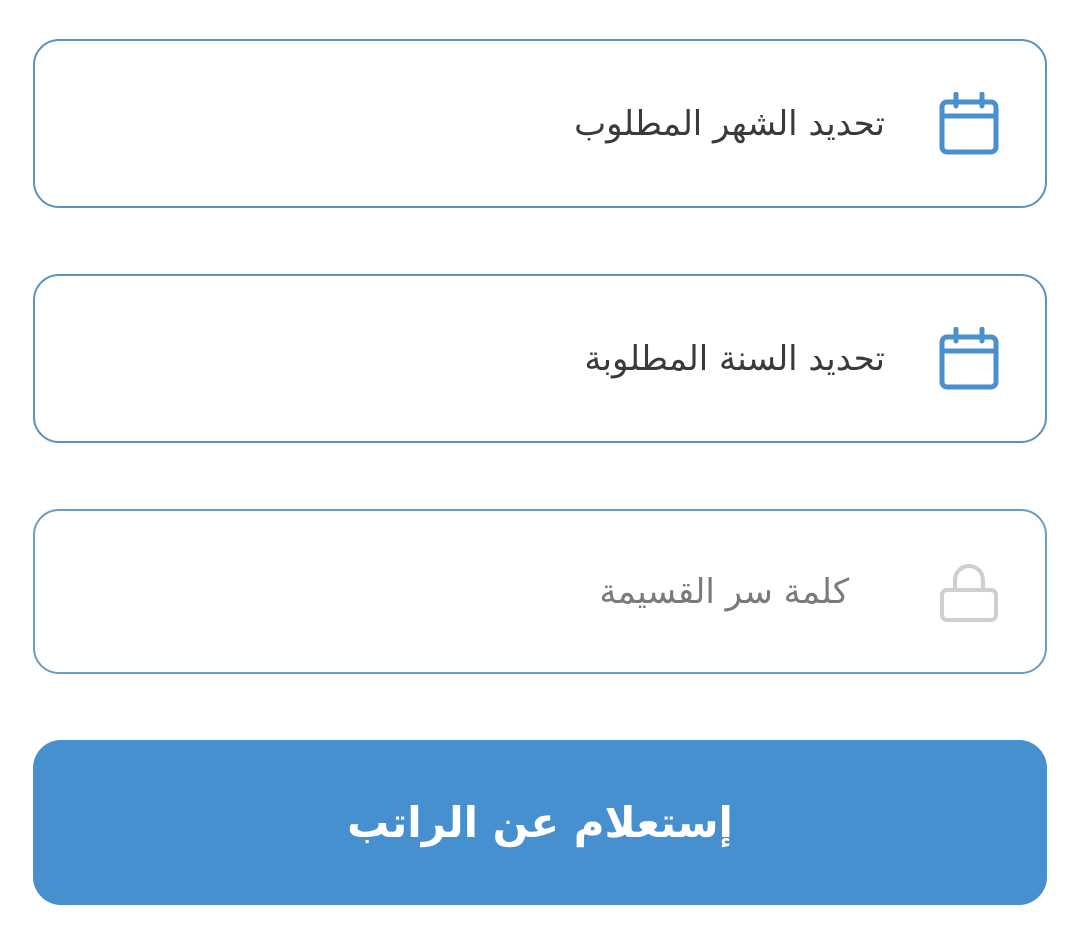  What do you see at coordinates (734, 358) in the screenshot?
I see `year-field-label: تحديد السنة المطلوبة` at bounding box center [734, 358].